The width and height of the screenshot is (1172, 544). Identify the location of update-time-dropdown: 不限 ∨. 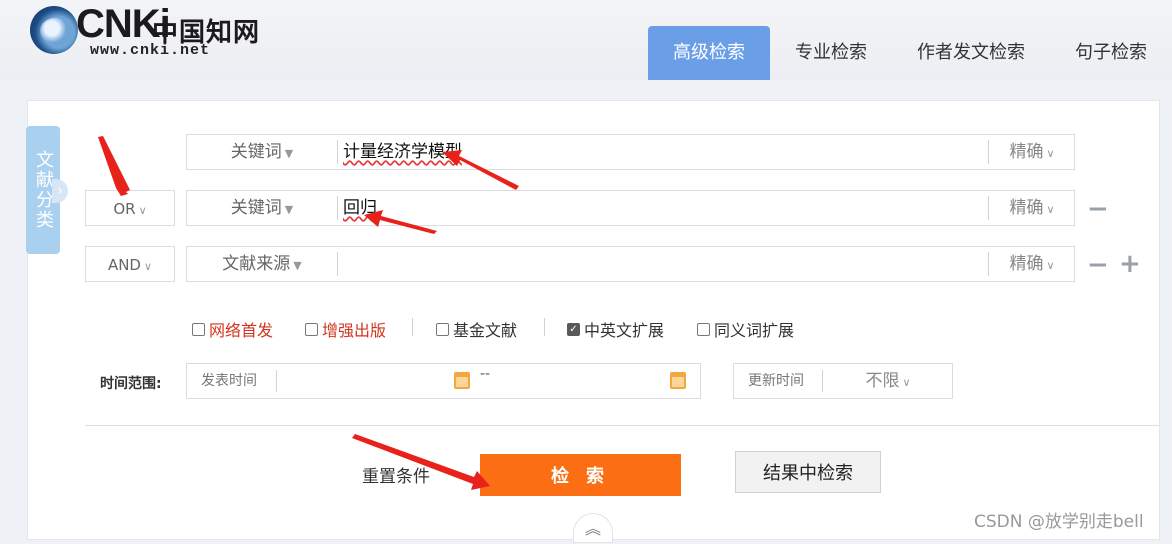
(888, 382).